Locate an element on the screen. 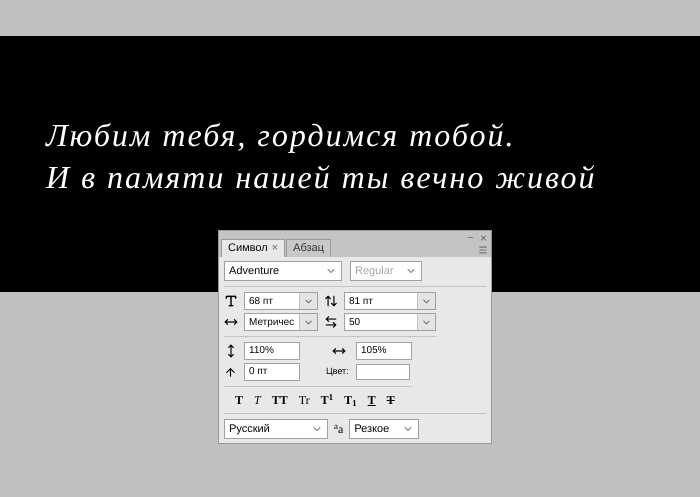 The height and width of the screenshot is (497, 700). text-style-button: T$_{1}$ is located at coordinates (350, 400).